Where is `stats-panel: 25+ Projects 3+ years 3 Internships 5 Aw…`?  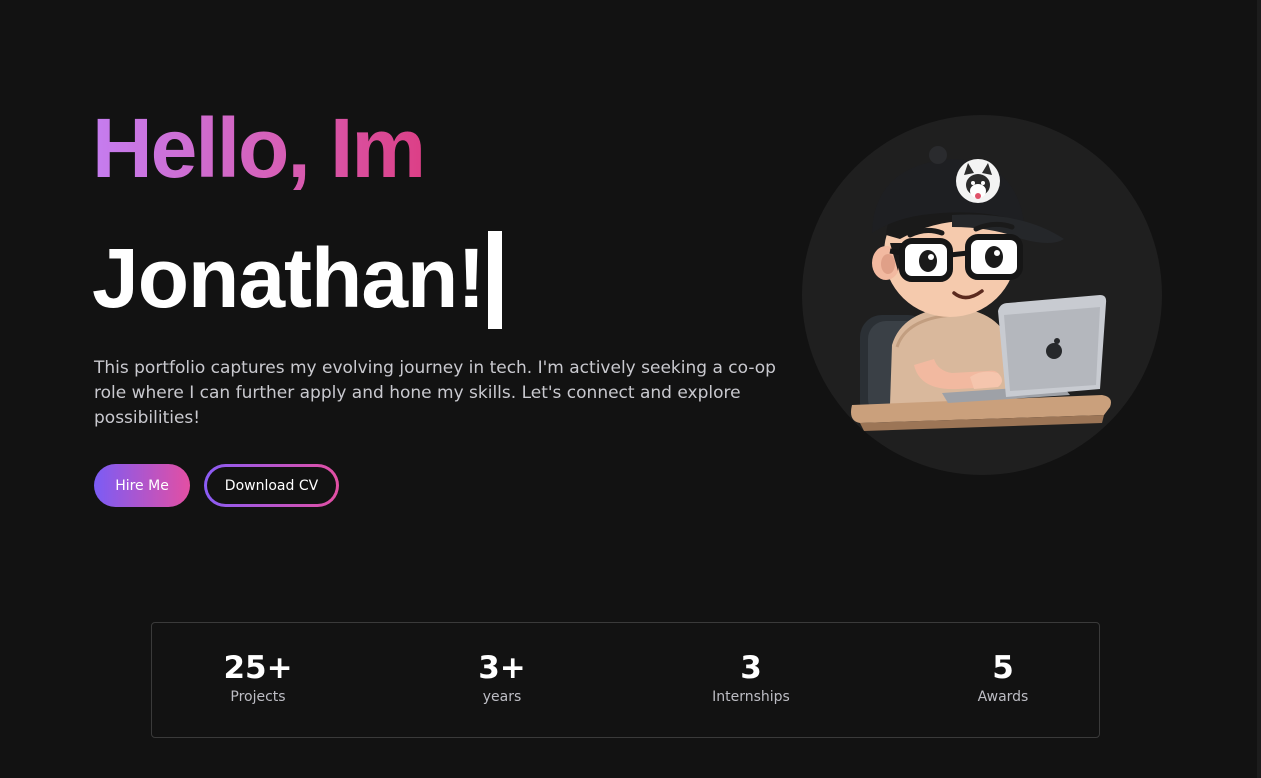 stats-panel: 25+ Projects 3+ years 3 Internships 5 Aw… is located at coordinates (625, 680).